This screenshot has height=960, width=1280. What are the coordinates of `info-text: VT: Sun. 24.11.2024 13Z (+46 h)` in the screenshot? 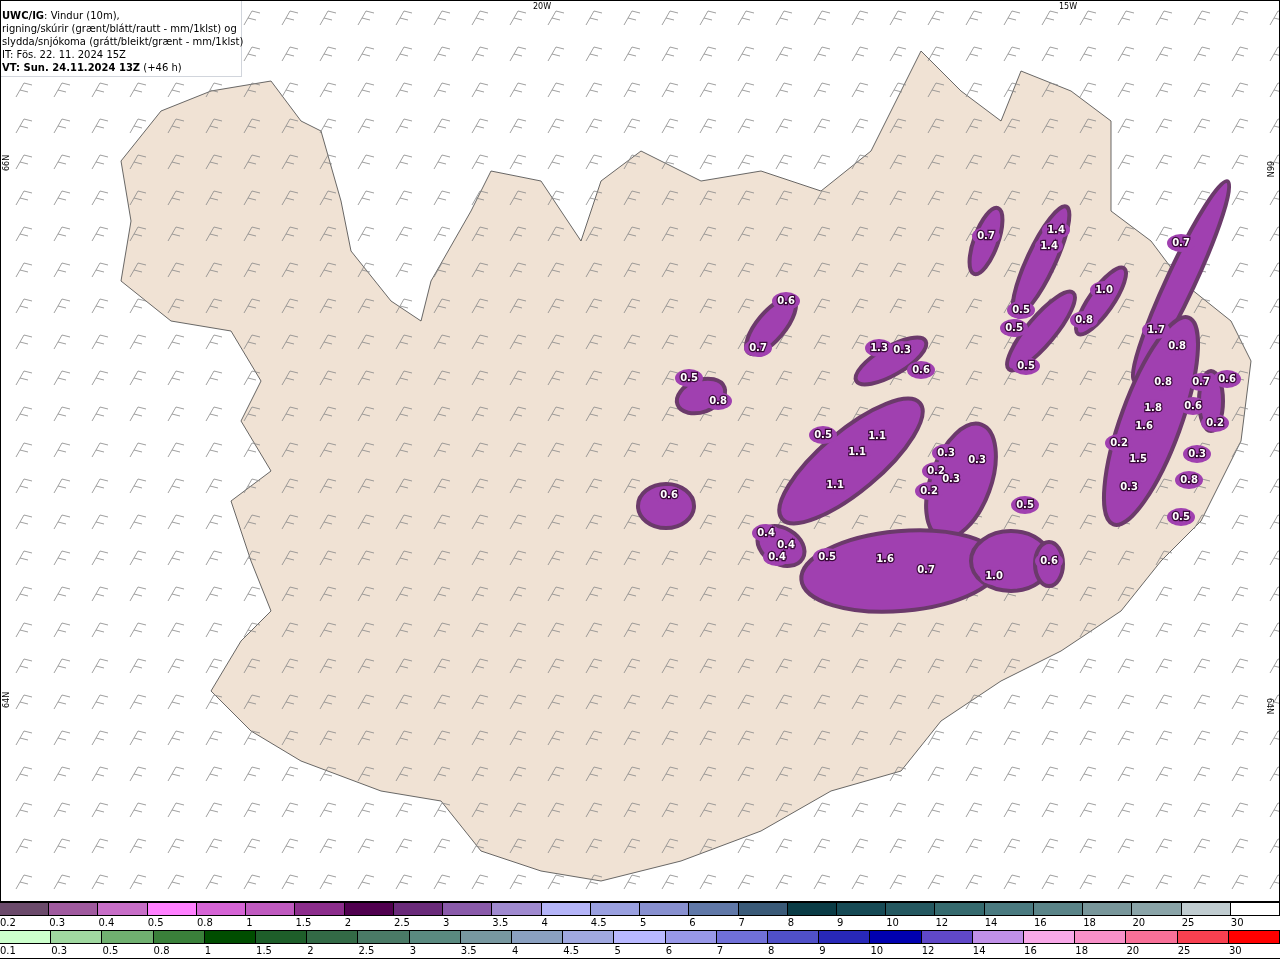 It's located at (92, 67).